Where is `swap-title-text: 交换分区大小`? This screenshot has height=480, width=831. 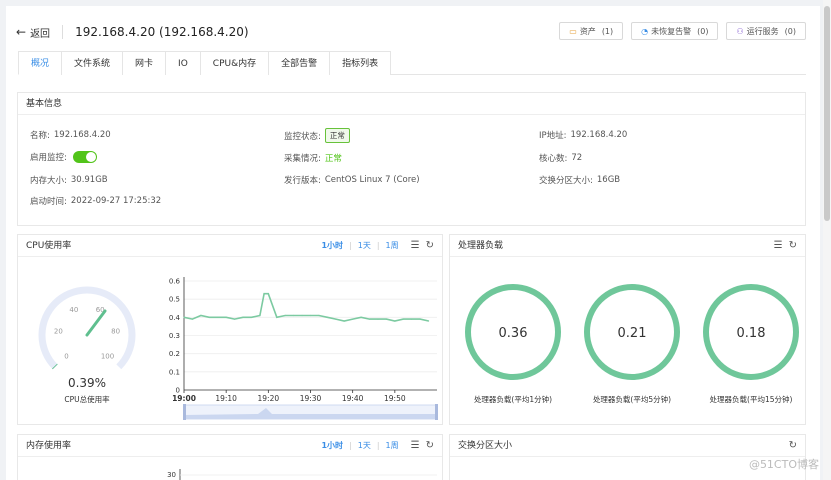 swap-title-text: 交换分区大小 is located at coordinates (485, 446).